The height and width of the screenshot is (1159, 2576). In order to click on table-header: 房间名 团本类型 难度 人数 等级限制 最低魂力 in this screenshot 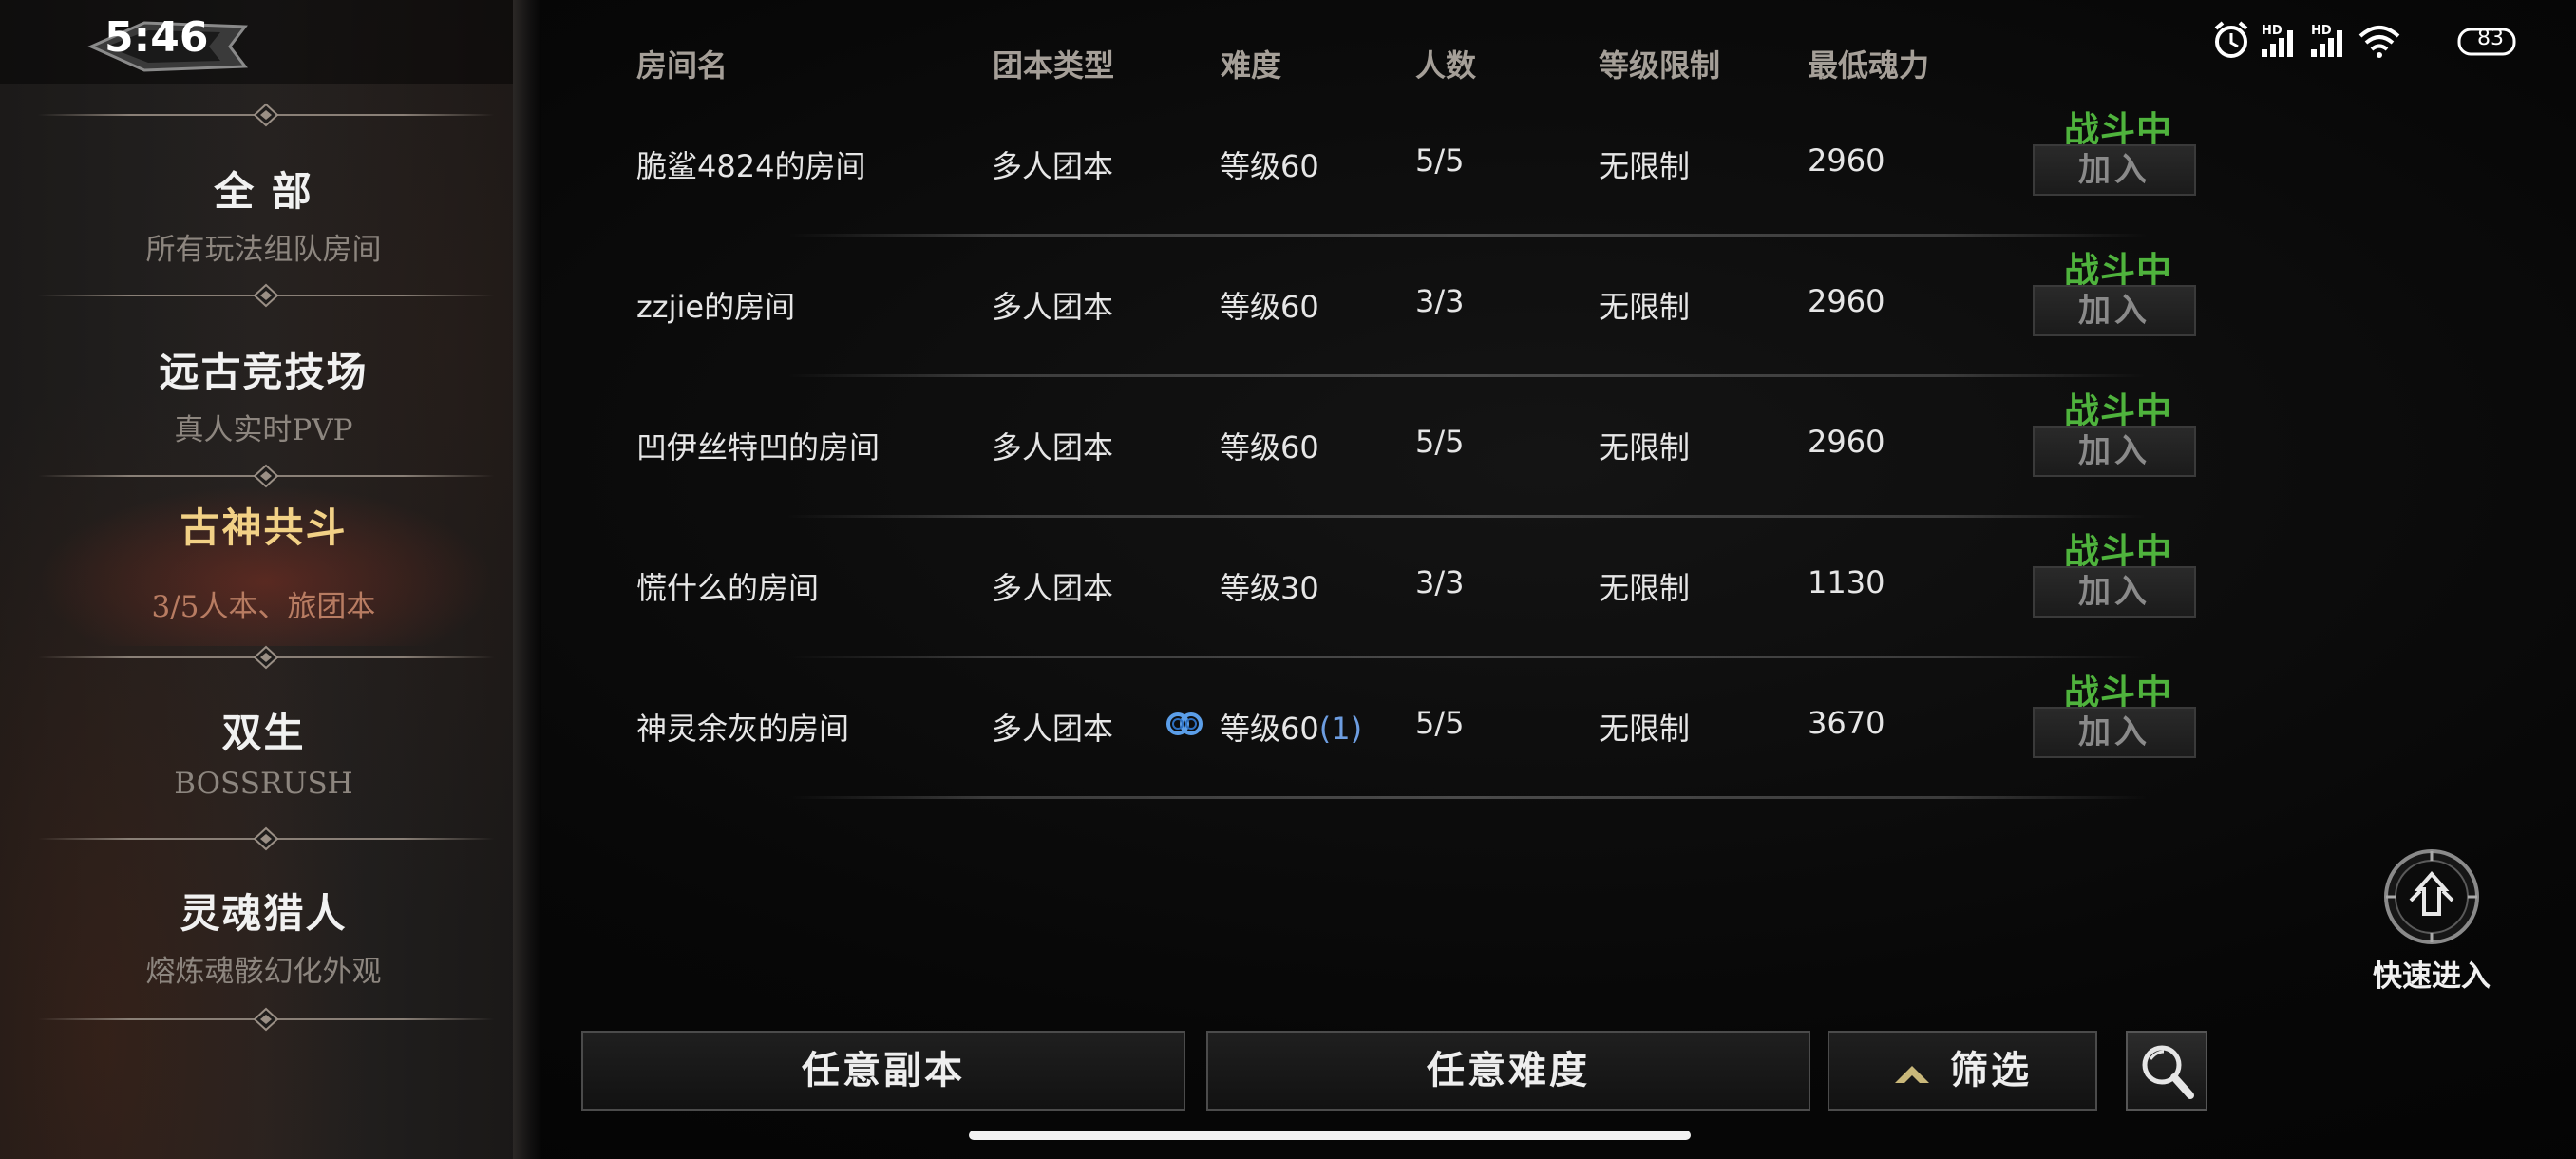, I will do `click(1045, 65)`.